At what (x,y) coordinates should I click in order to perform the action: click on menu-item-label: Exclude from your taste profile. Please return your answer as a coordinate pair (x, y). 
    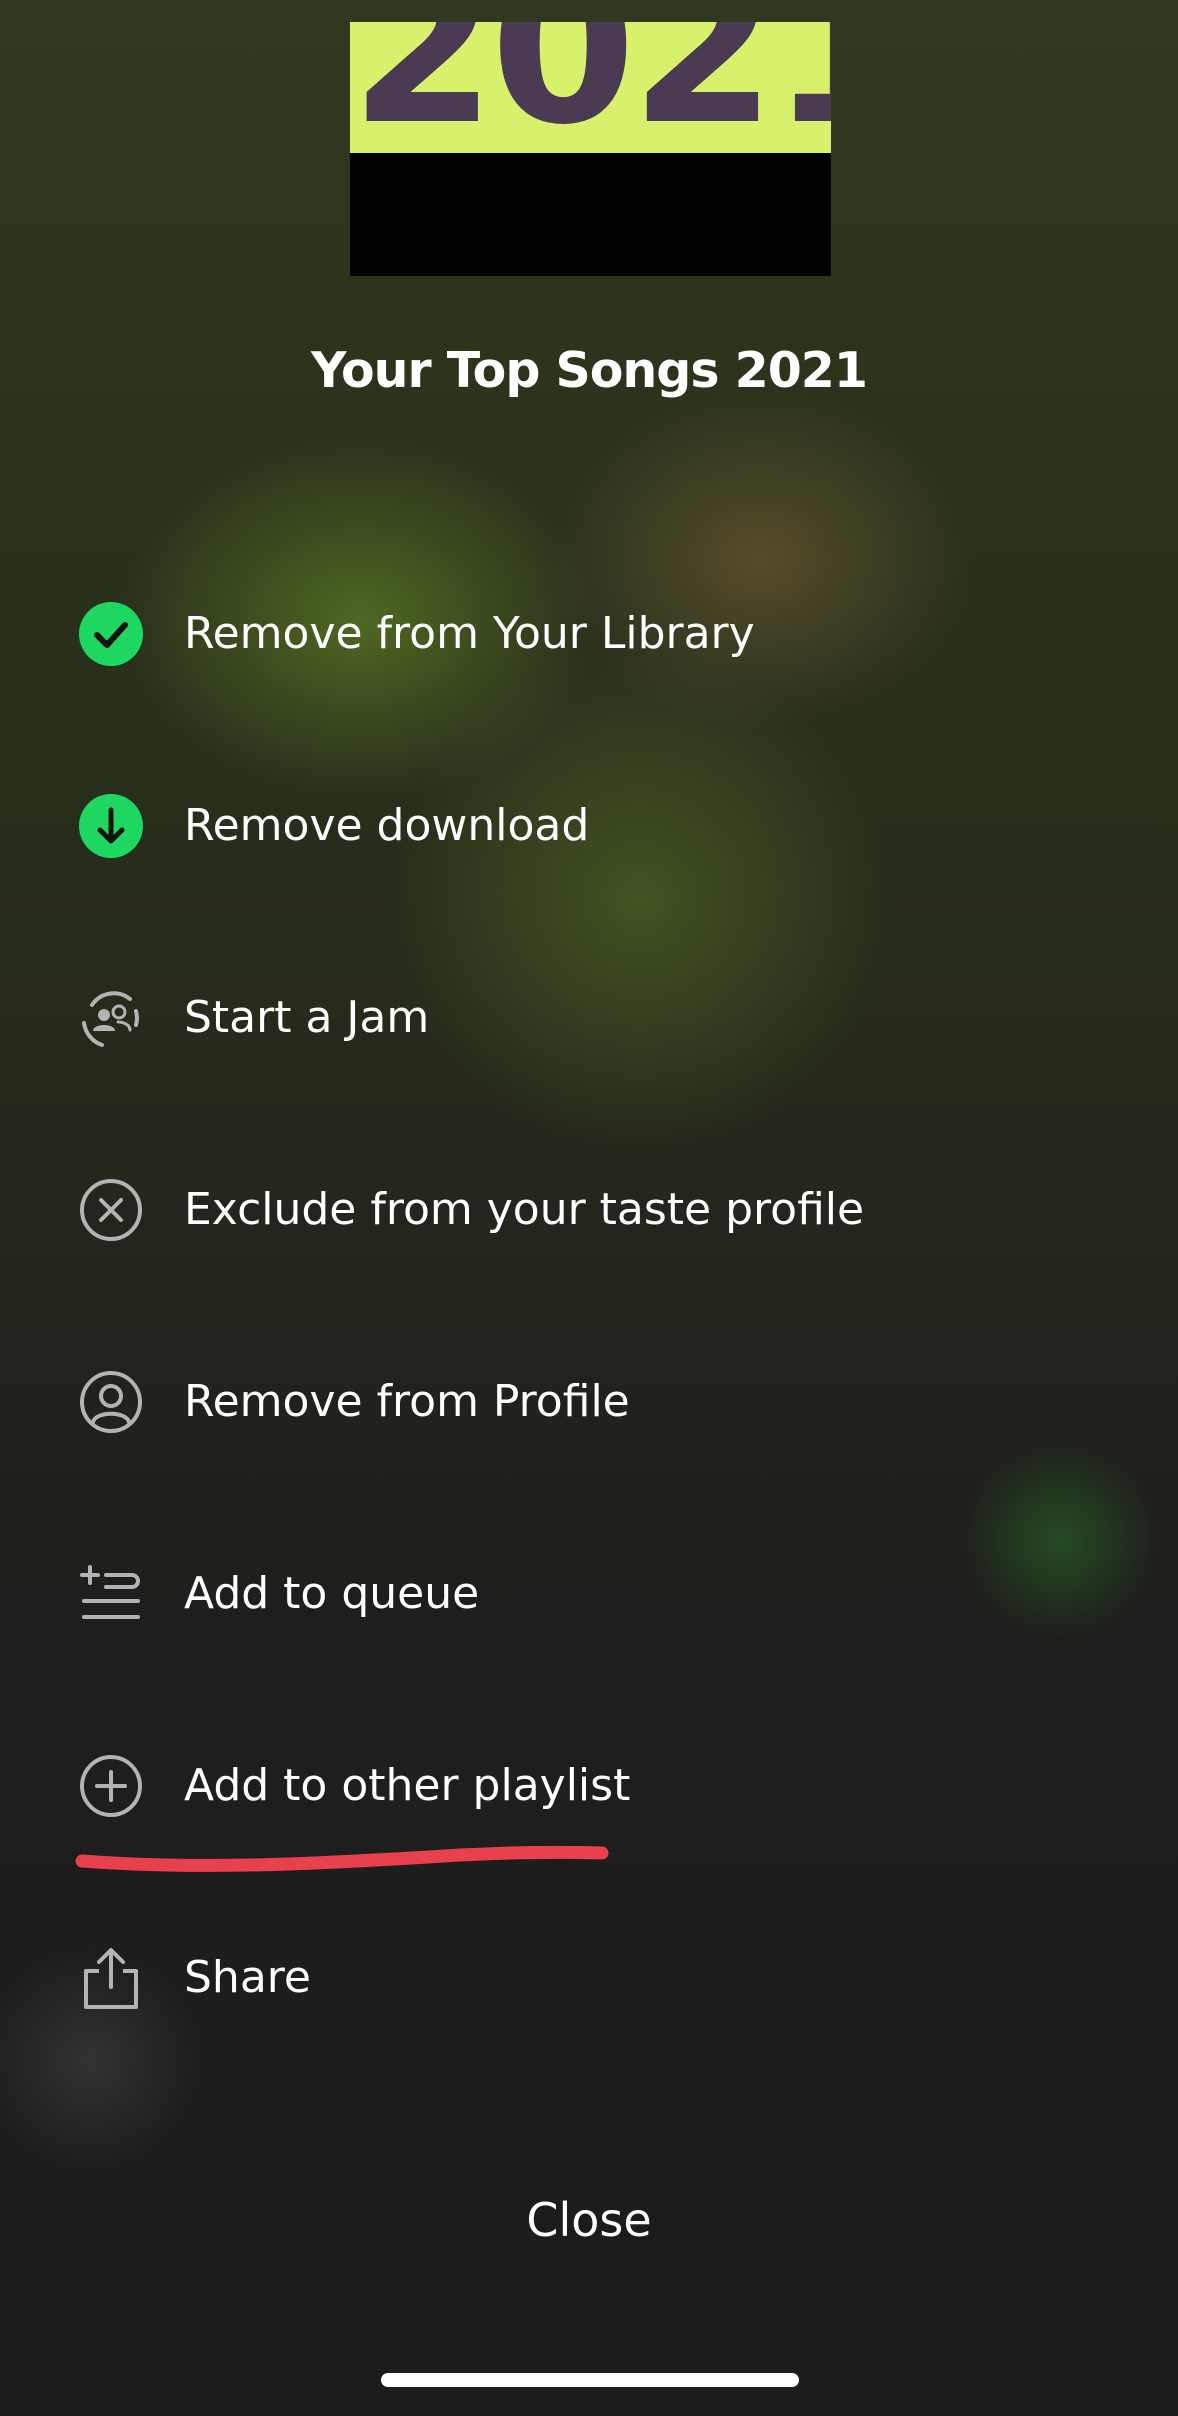
    Looking at the image, I should click on (524, 1209).